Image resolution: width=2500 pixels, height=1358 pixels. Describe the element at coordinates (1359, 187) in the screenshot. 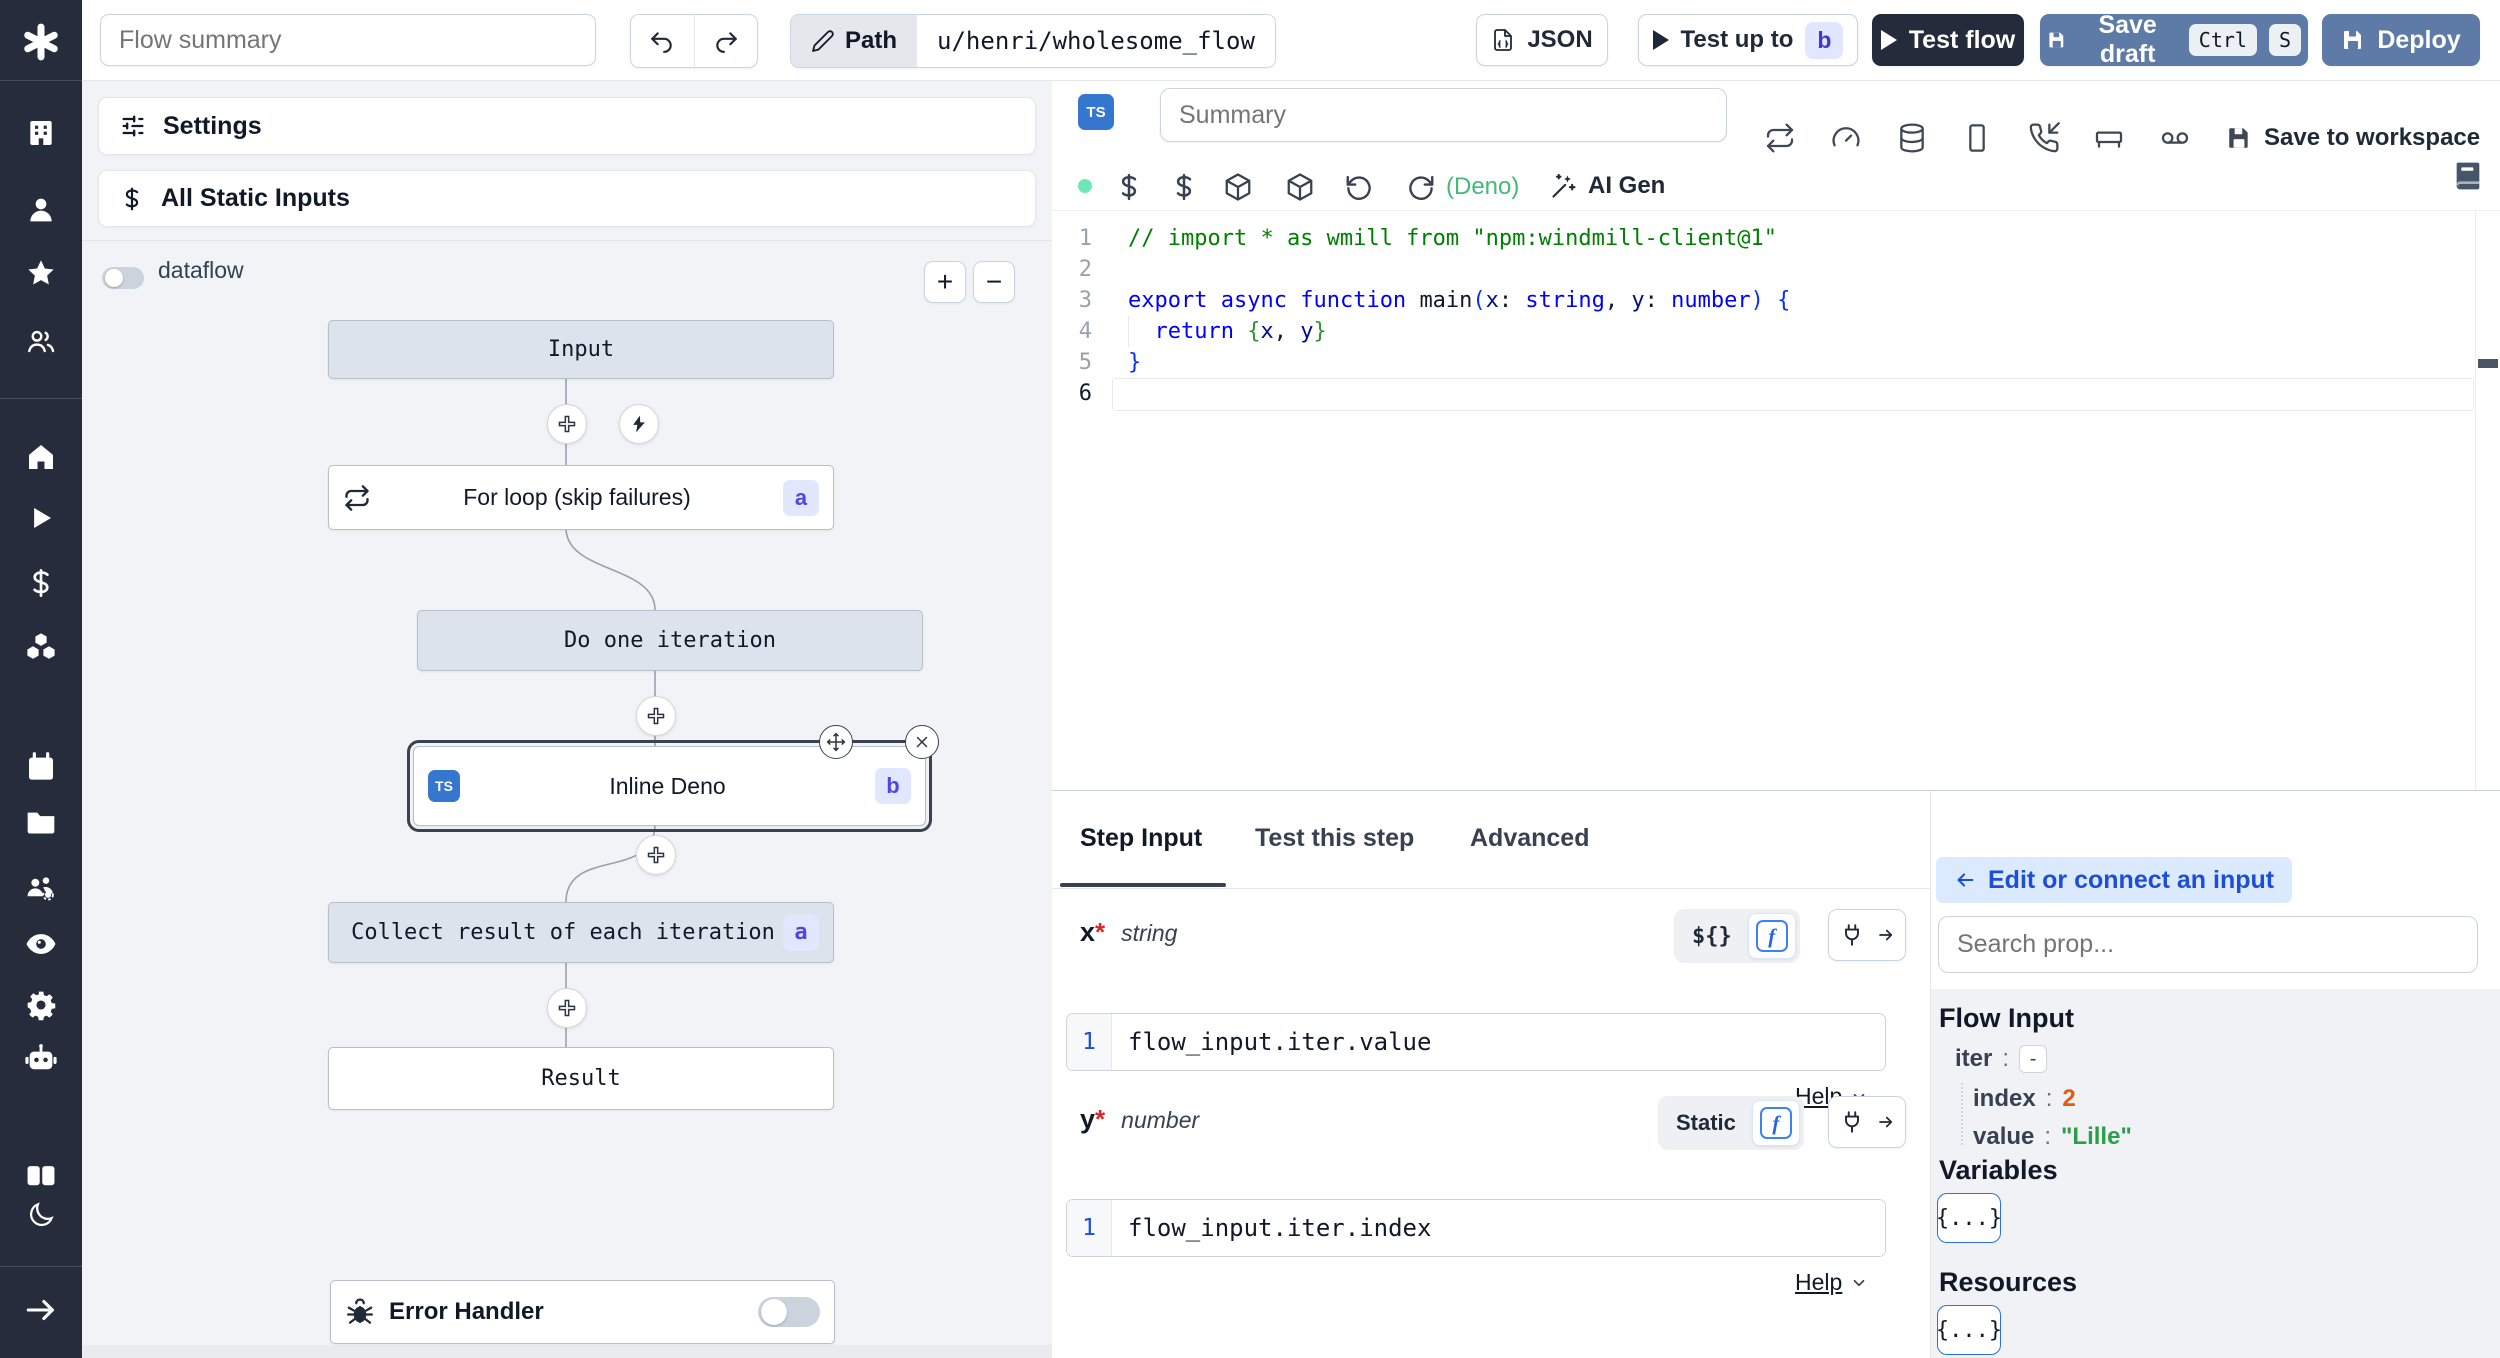

I see `reset-rotate-ccw-icon` at that location.